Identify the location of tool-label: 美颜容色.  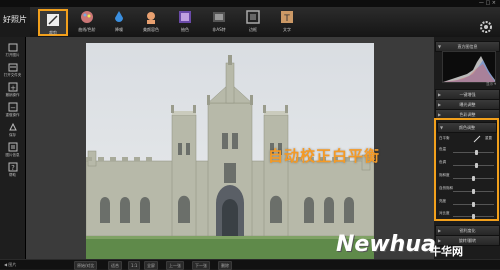
(151, 29).